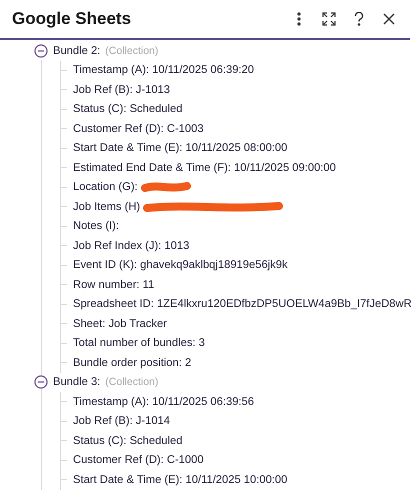  Describe the element at coordinates (113, 284) in the screenshot. I see `field-text: Row number: 11` at that location.